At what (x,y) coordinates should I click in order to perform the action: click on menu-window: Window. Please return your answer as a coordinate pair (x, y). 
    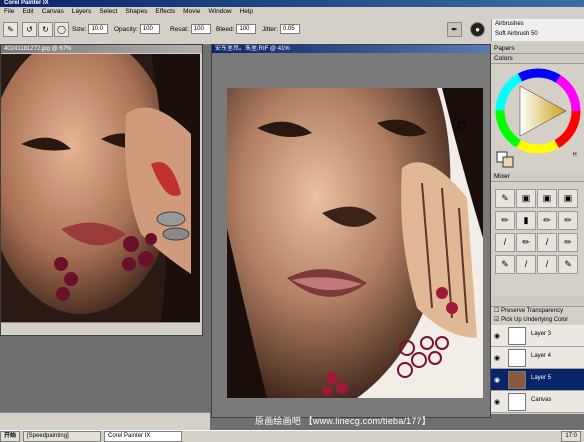
    Looking at the image, I should click on (219, 12).